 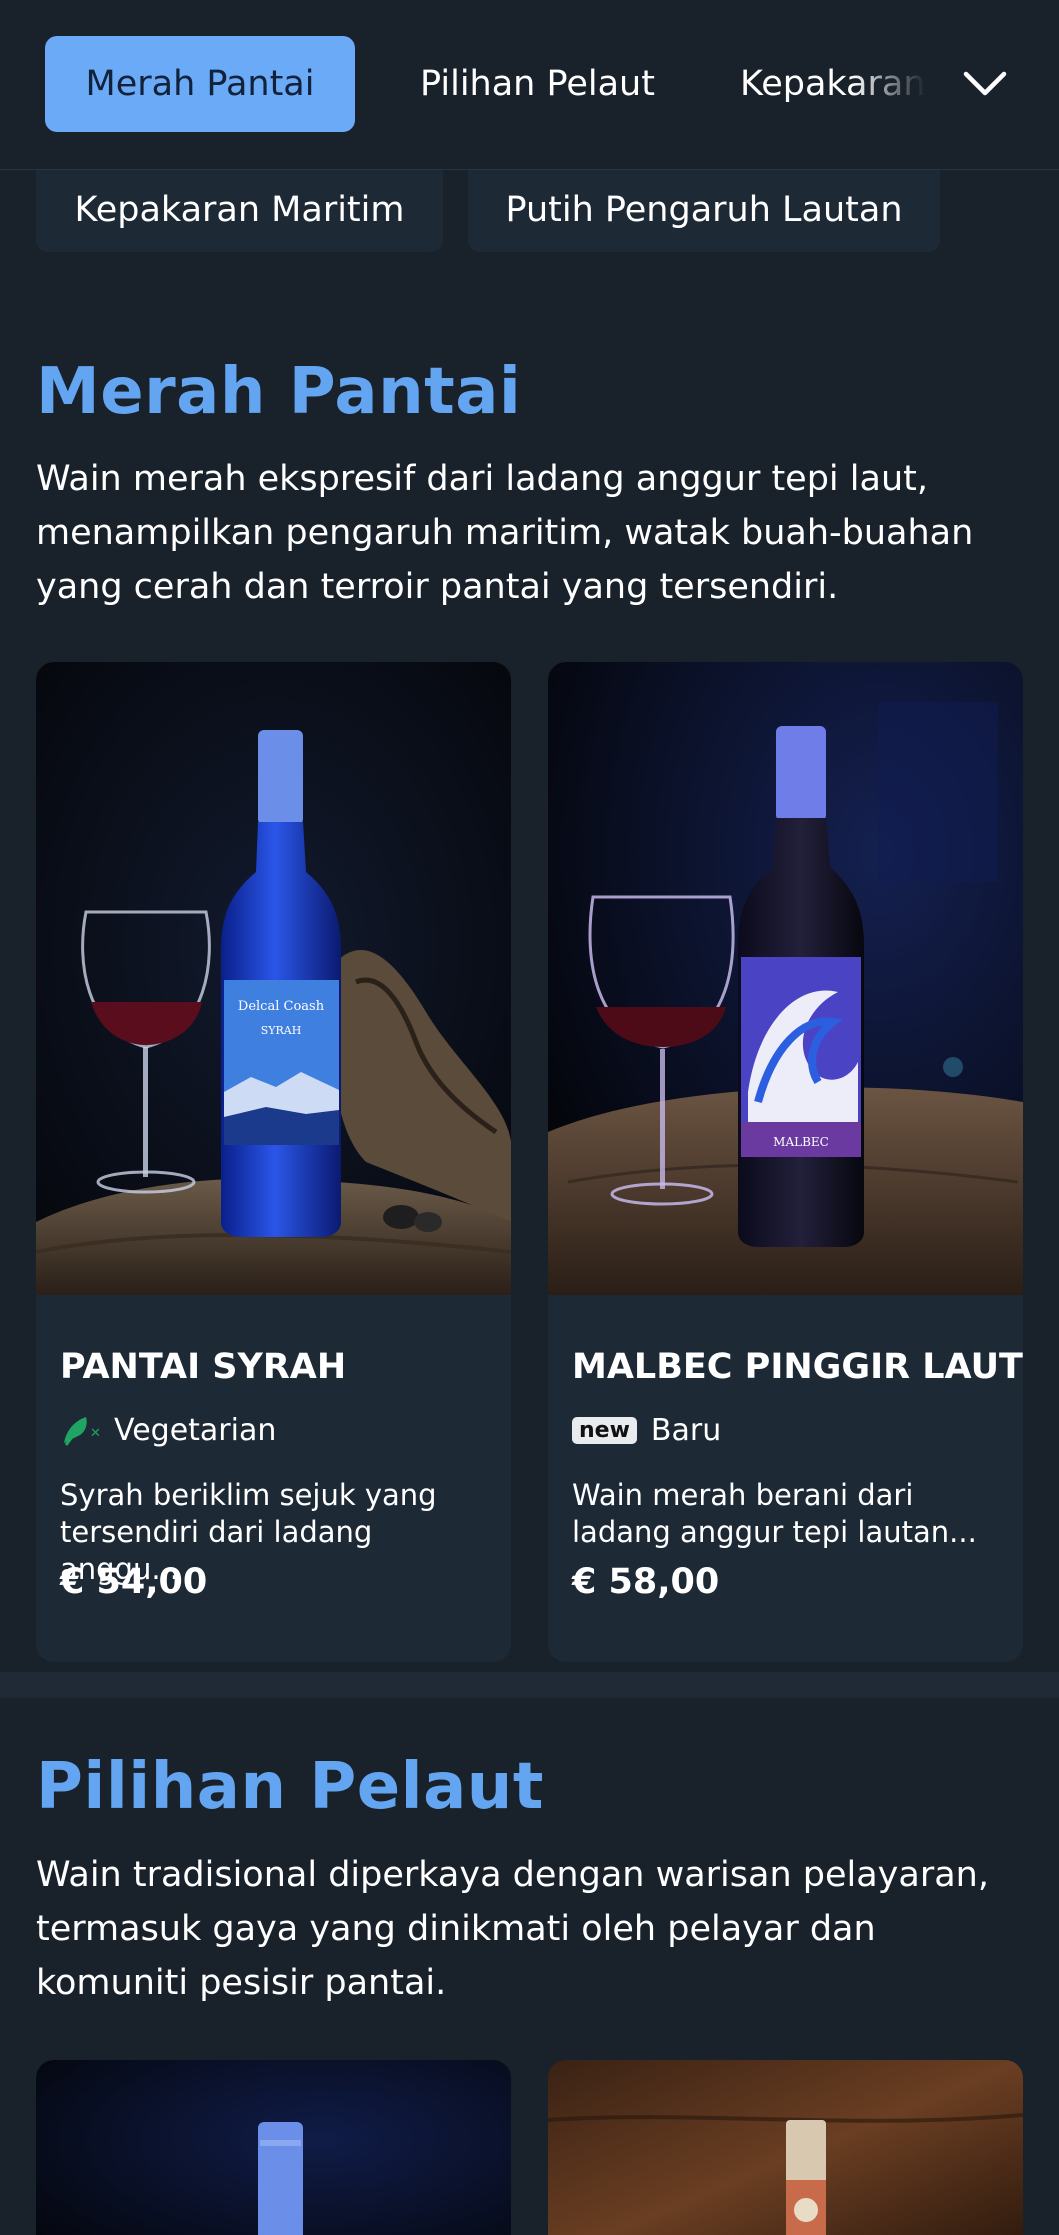 What do you see at coordinates (704, 210) in the screenshot?
I see `chip-putih-pengaruh-lautan: Putih Pengaruh Lautan` at bounding box center [704, 210].